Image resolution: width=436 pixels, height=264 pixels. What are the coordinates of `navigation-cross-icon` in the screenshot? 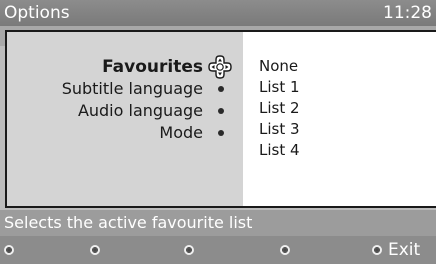 It's located at (220, 67).